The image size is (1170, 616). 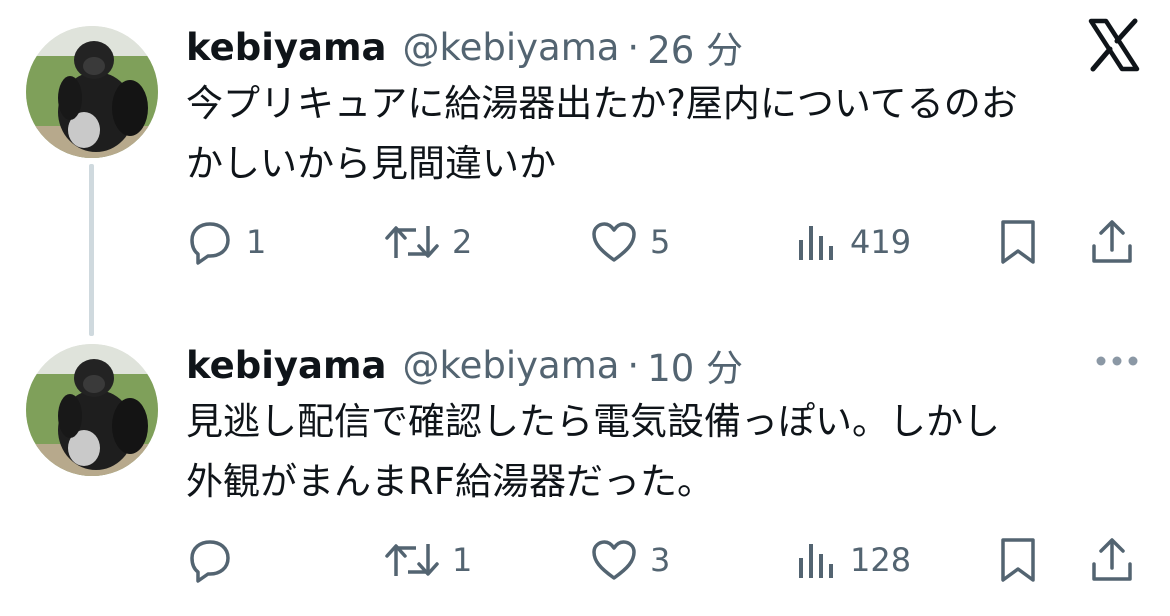 What do you see at coordinates (695, 365) in the screenshot?
I see `timestamp: 10 分` at bounding box center [695, 365].